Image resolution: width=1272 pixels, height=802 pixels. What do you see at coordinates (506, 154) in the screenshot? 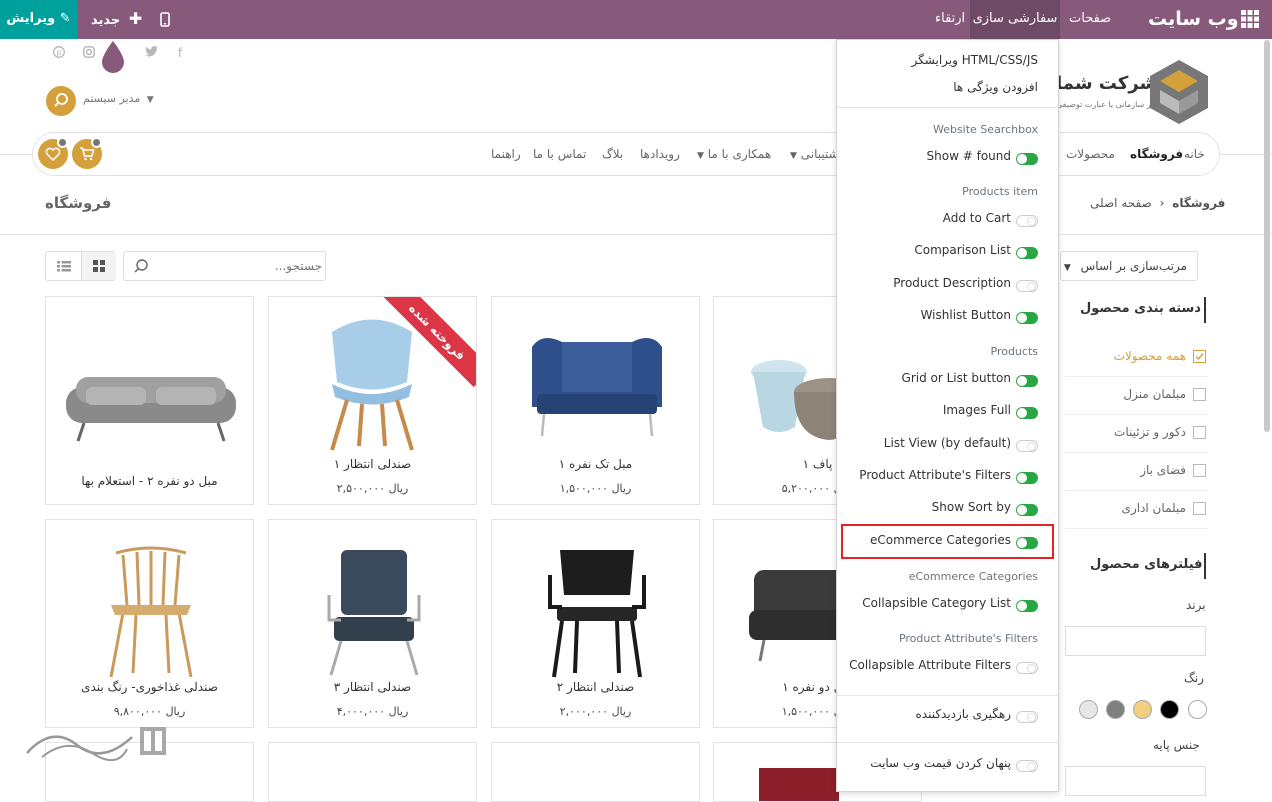
I see `menu-item-help: راهنما` at bounding box center [506, 154].